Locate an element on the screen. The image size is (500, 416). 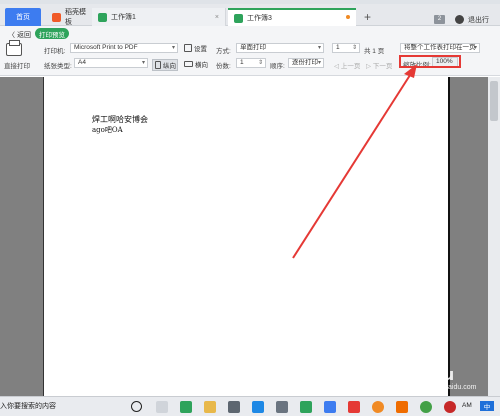
docer-icon is located at coordinates (56, 17).